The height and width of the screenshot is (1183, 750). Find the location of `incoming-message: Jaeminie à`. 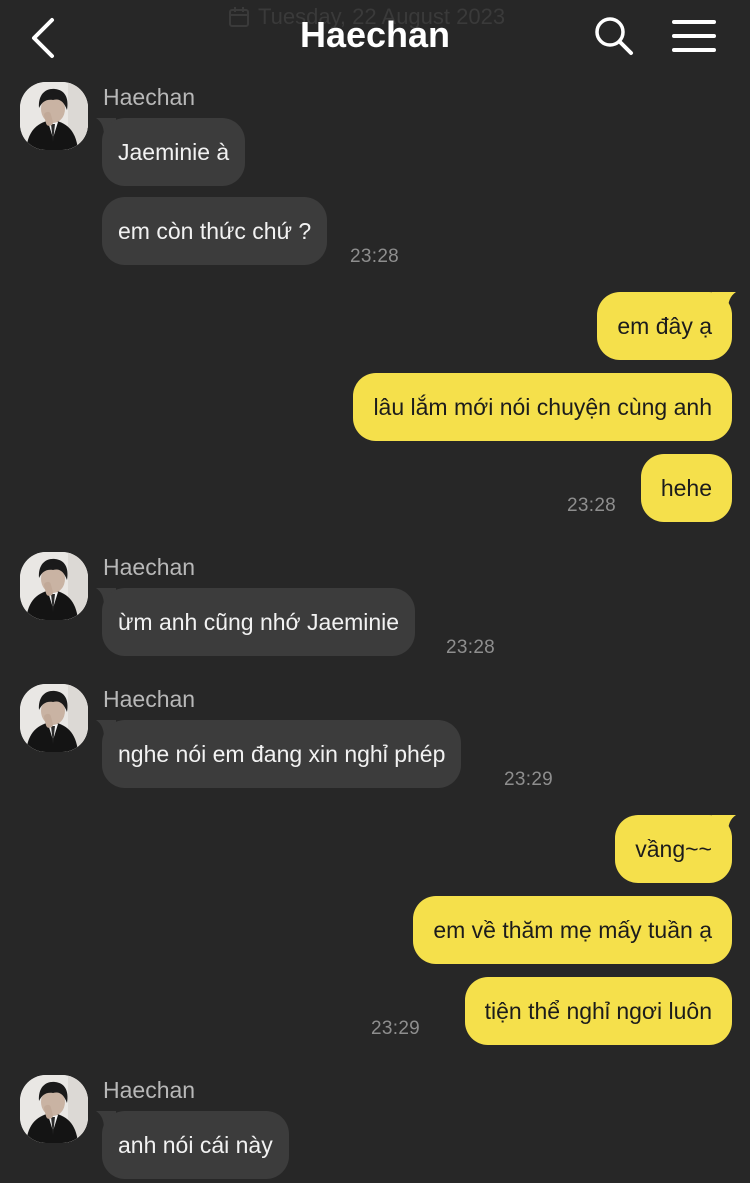

incoming-message: Jaeminie à is located at coordinates (174, 152).